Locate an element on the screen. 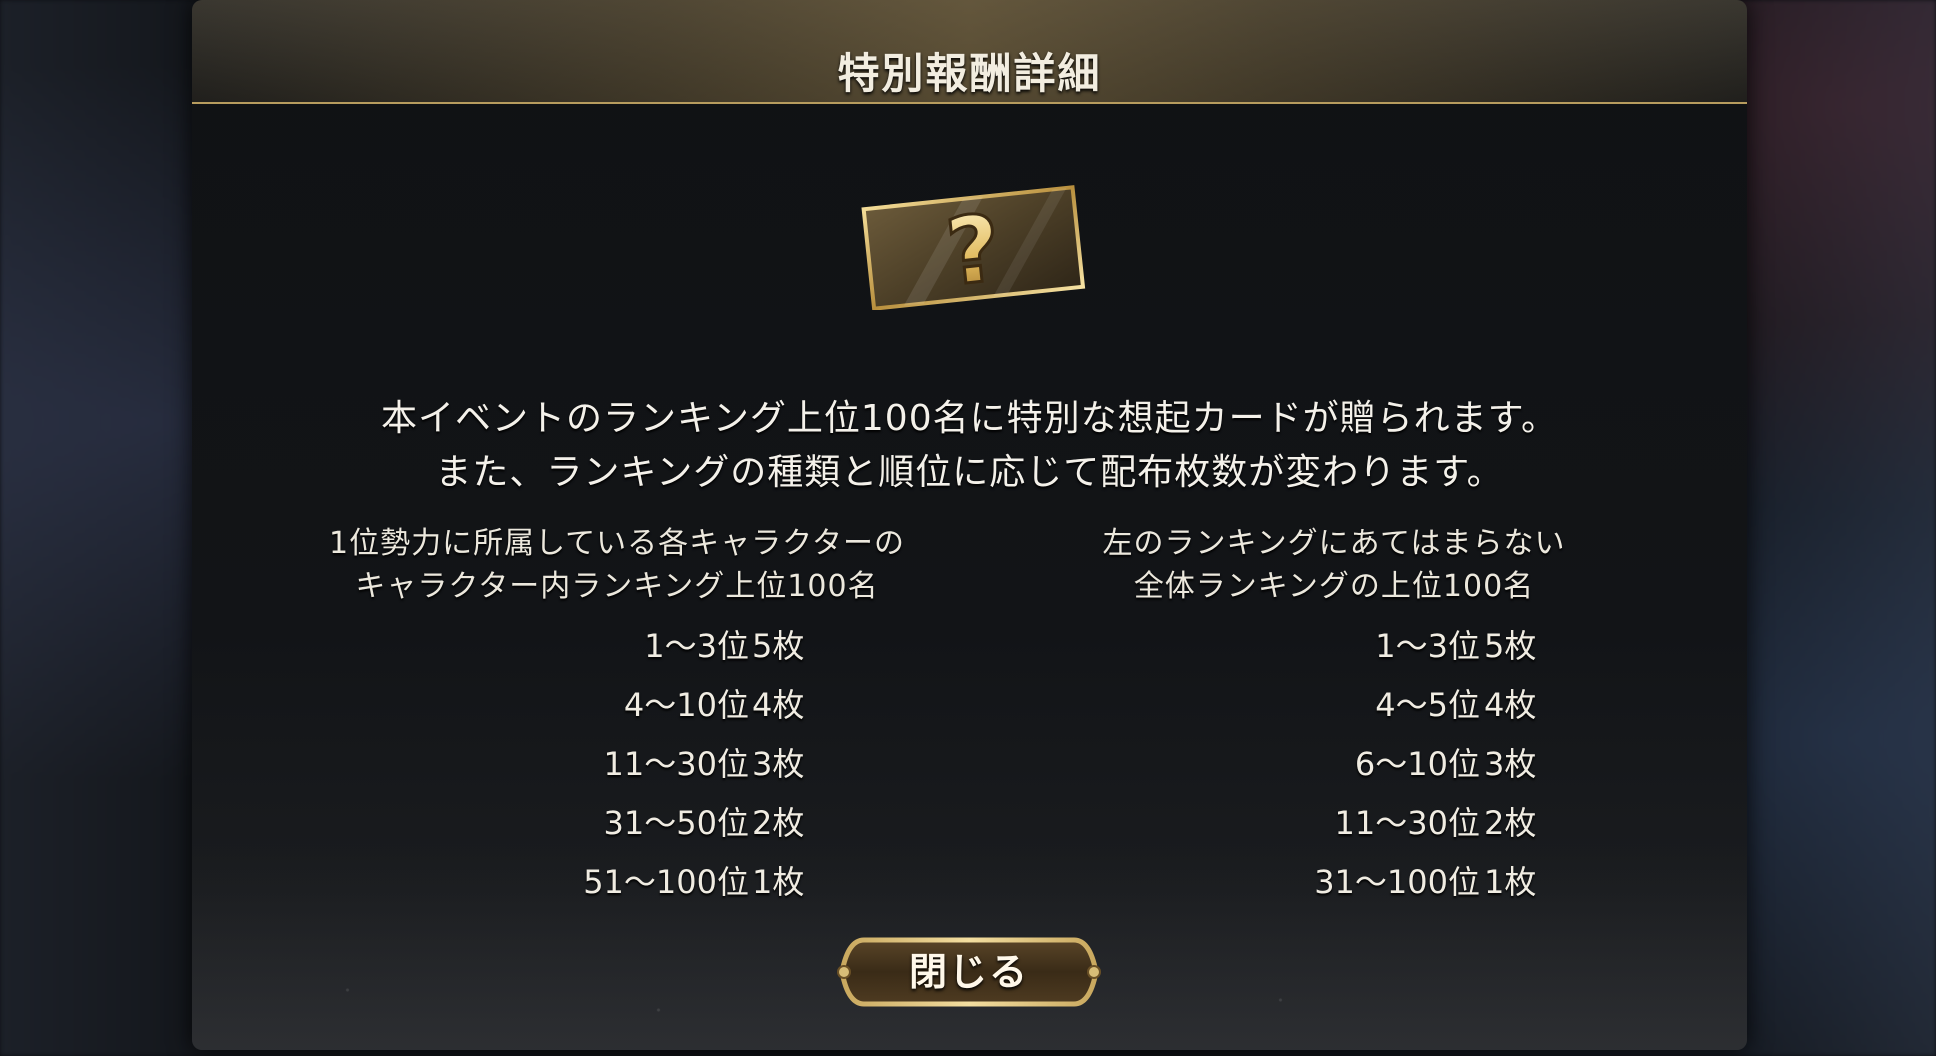 This screenshot has height=1056, width=1936. table-row: 4～5位 4枚 is located at coordinates (969, 705).